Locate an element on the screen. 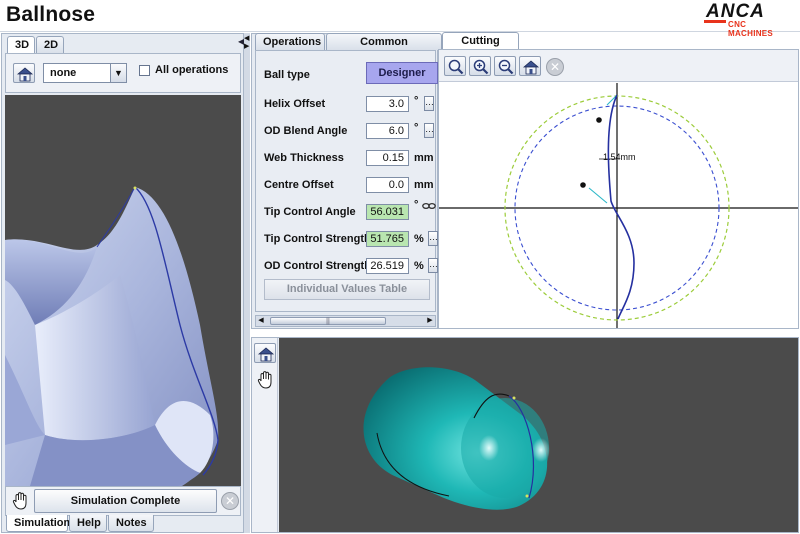 The image size is (800, 534). param-label: Helix Offset is located at coordinates (295, 104).